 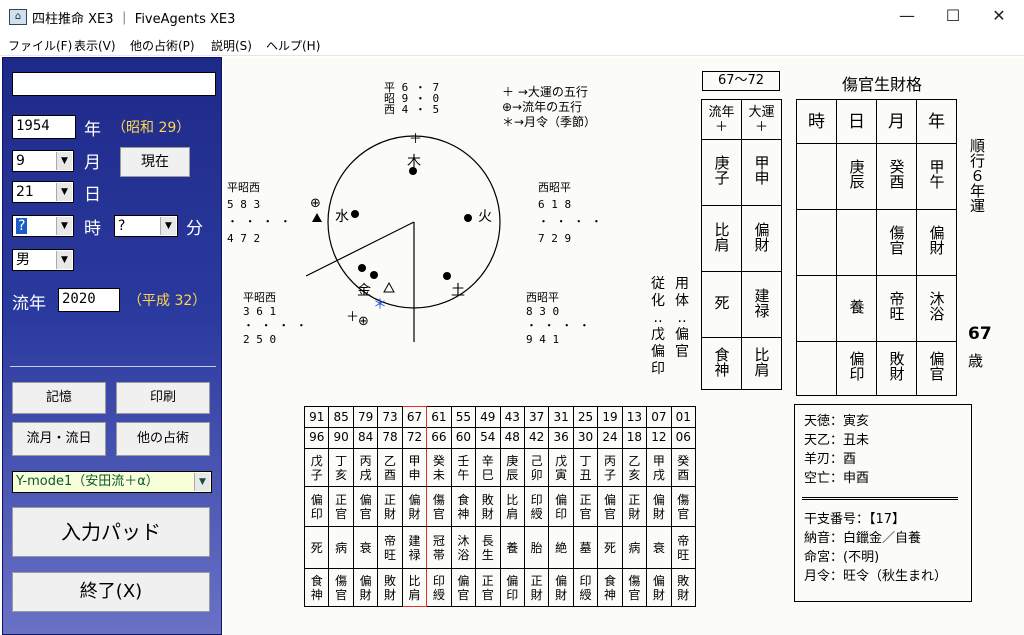 I want to click on luck-cell-text: 壬午, so click(x=463, y=467).